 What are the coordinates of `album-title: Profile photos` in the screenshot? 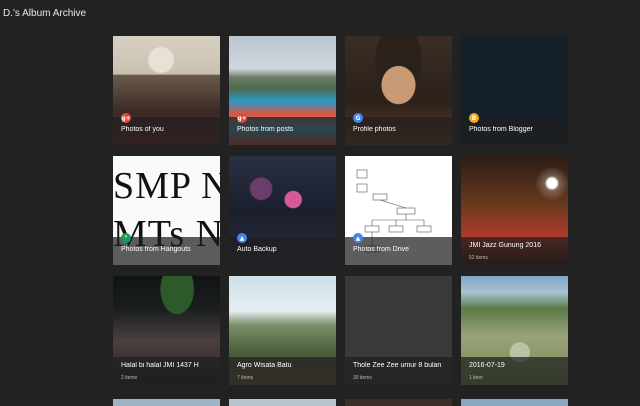 It's located at (374, 129).